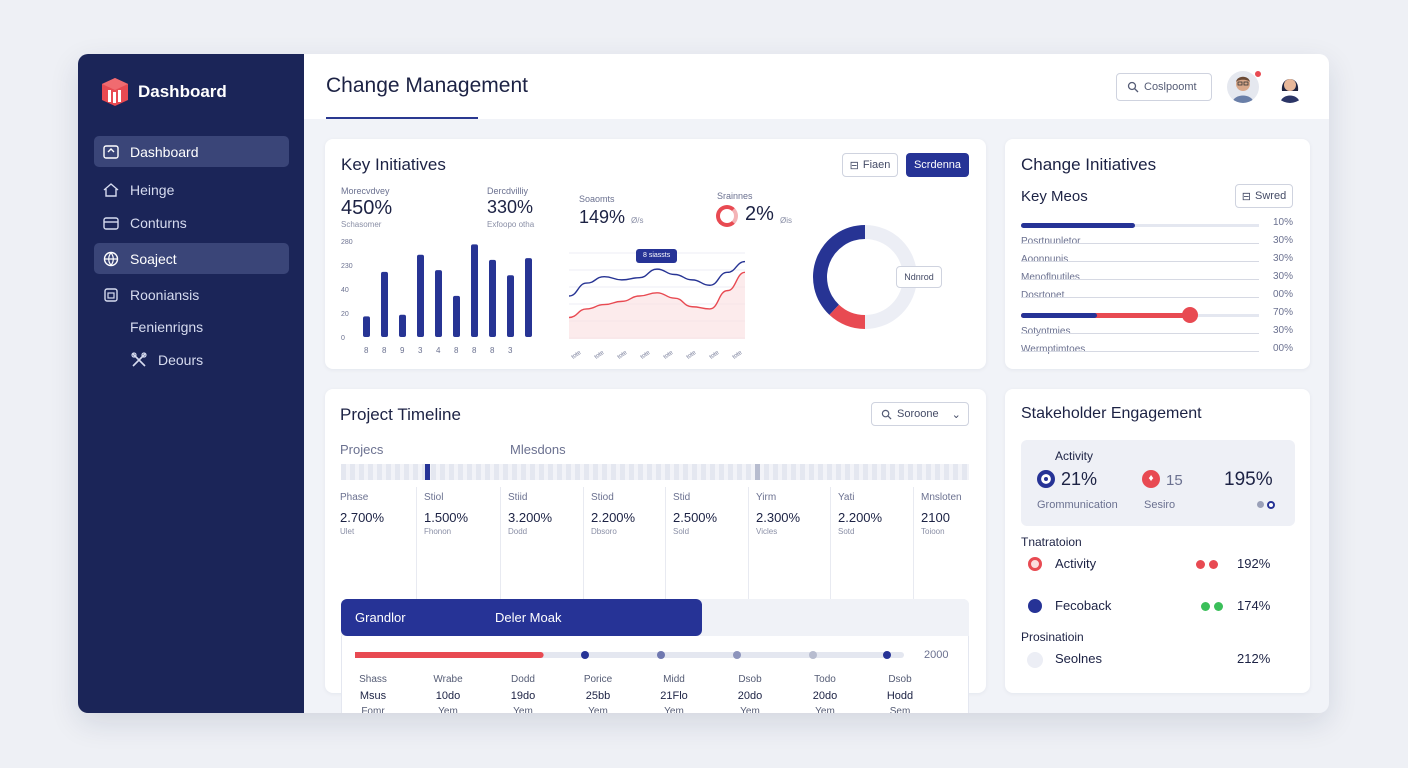 The width and height of the screenshot is (1408, 768). Describe the element at coordinates (1189, 315) in the screenshot. I see `slider-handle` at that location.